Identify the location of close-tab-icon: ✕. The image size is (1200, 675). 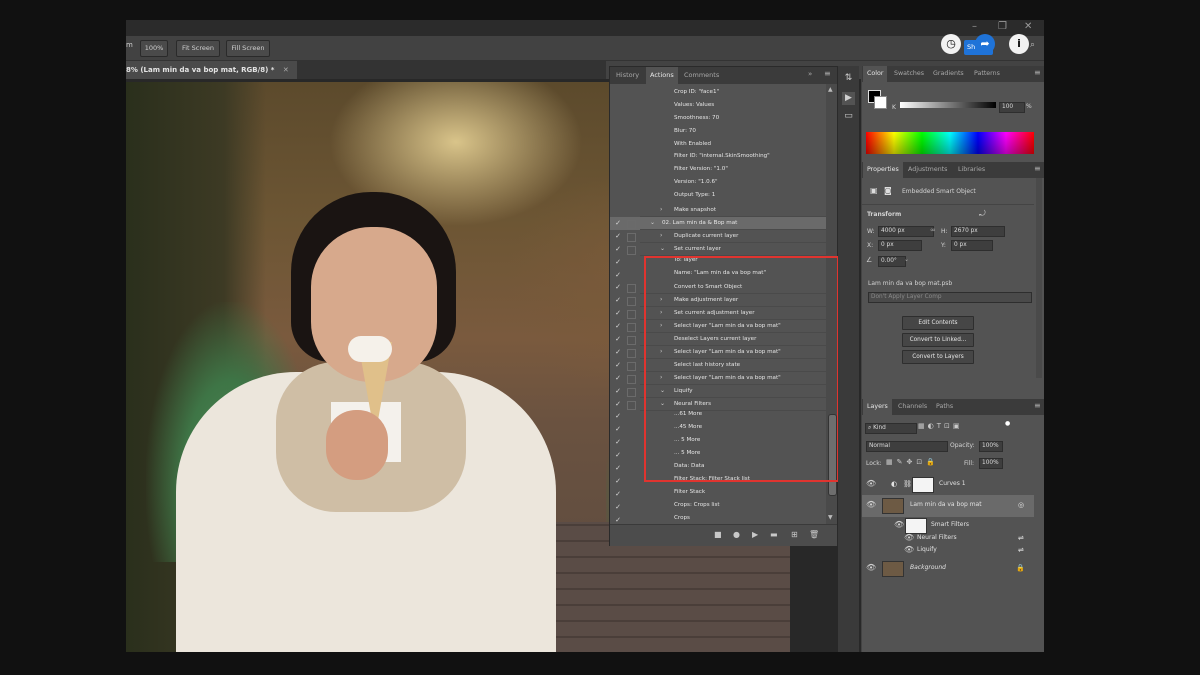
(286, 70).